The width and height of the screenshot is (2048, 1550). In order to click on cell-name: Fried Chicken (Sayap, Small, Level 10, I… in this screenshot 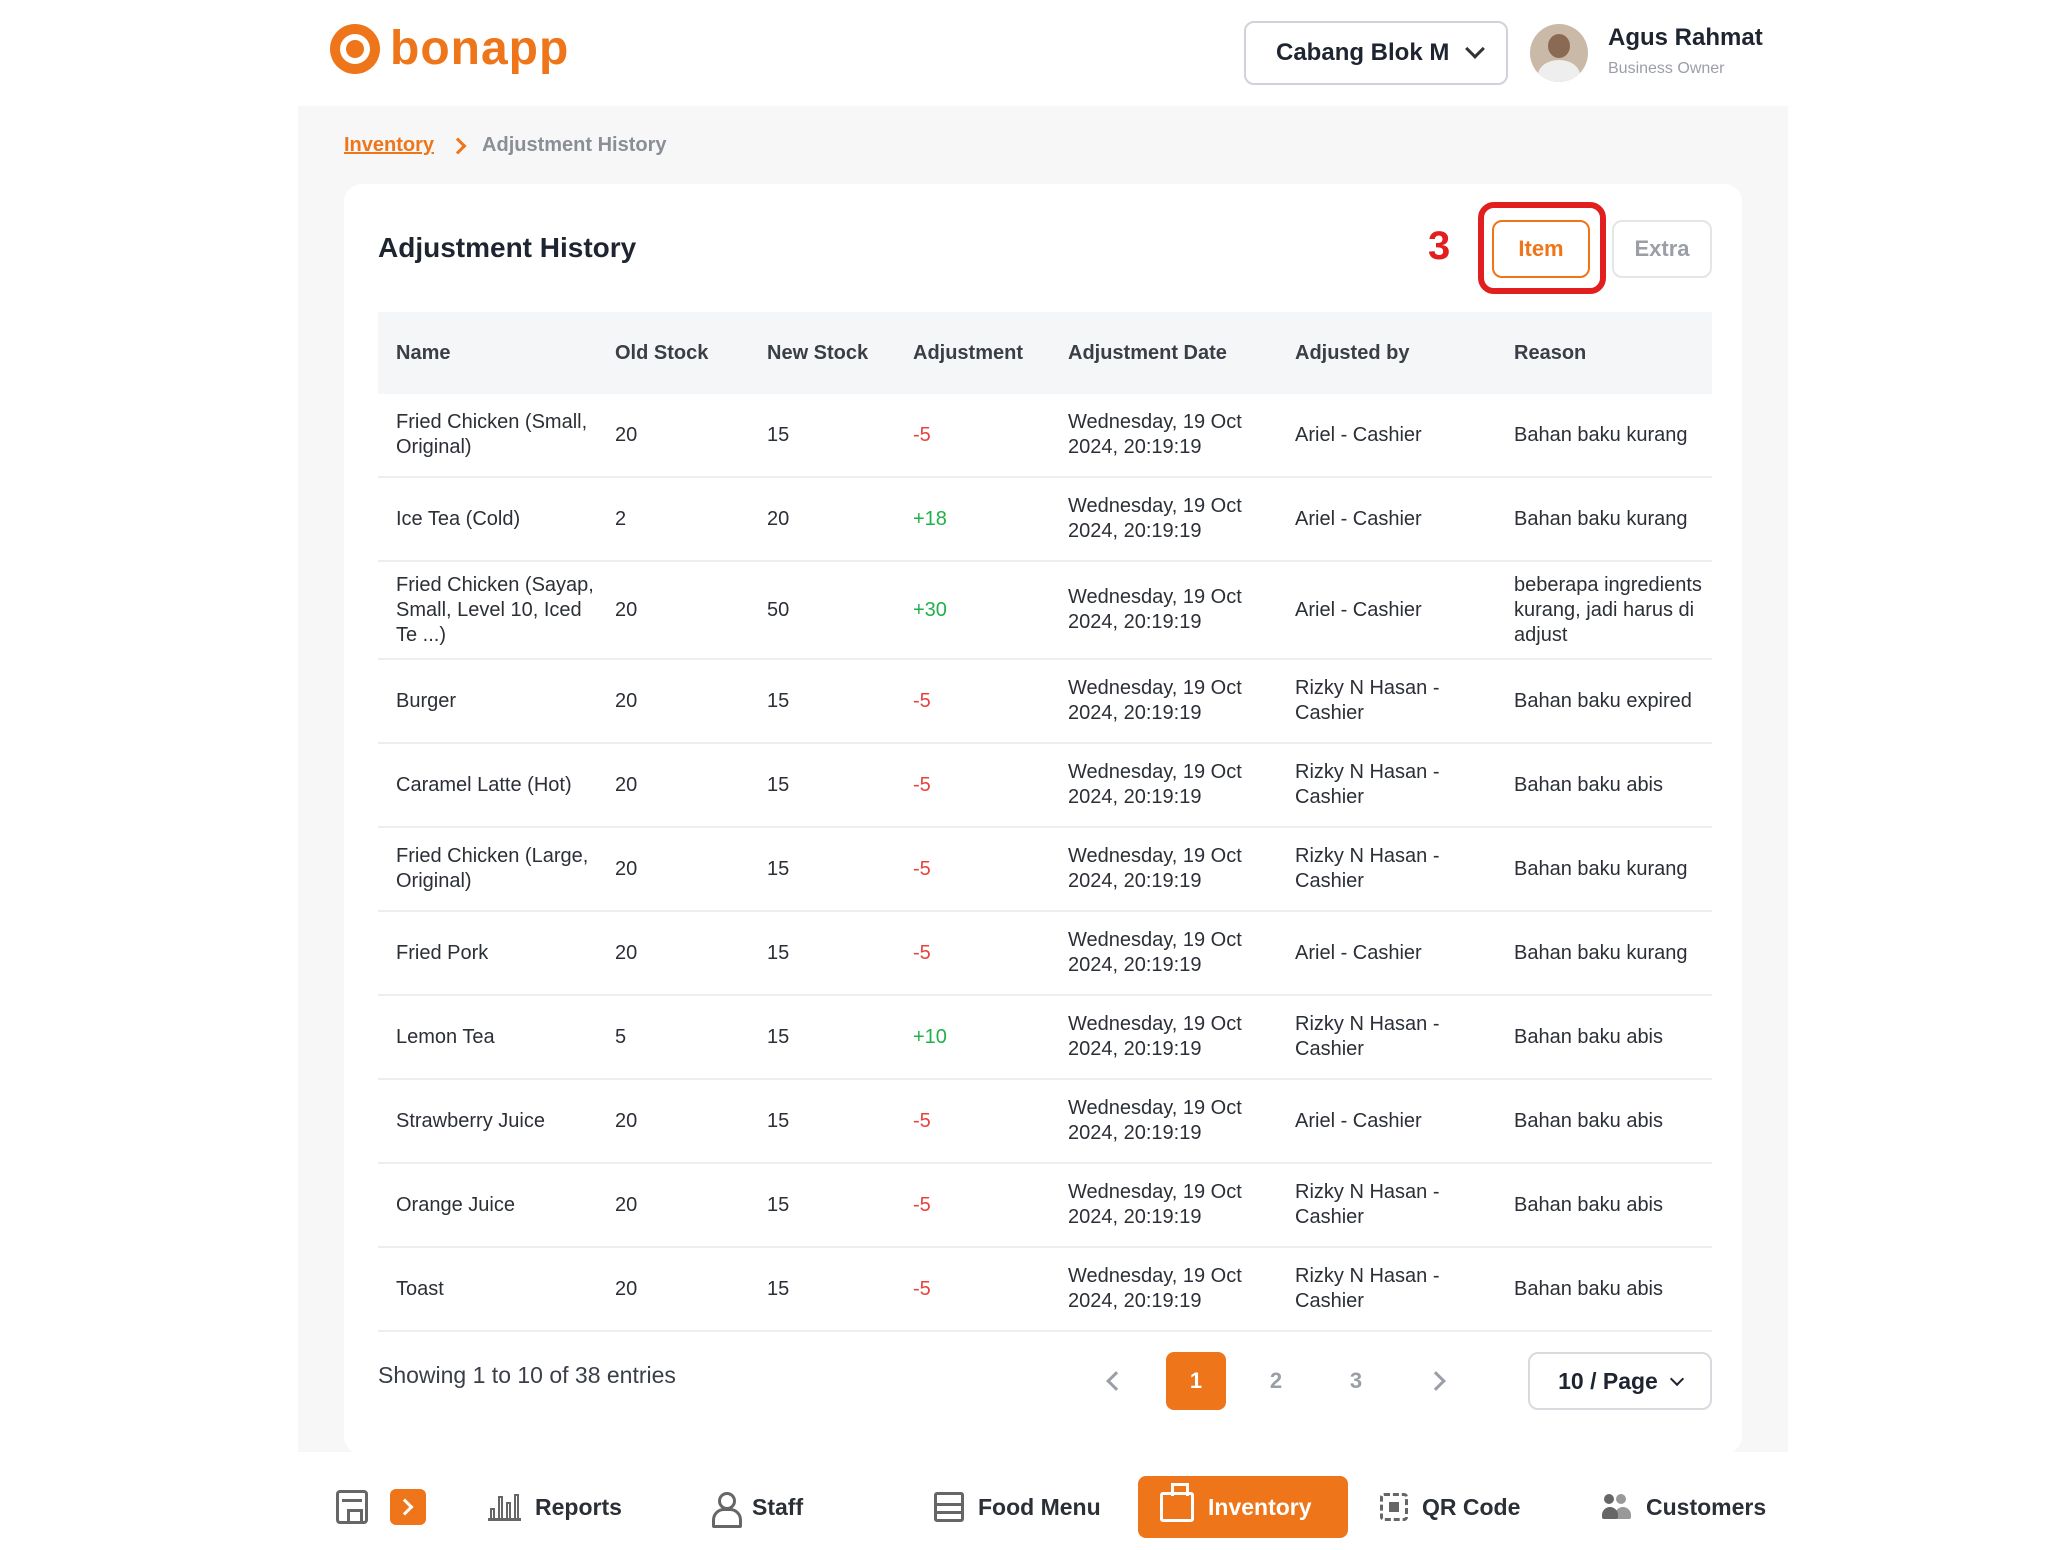, I will do `click(495, 609)`.